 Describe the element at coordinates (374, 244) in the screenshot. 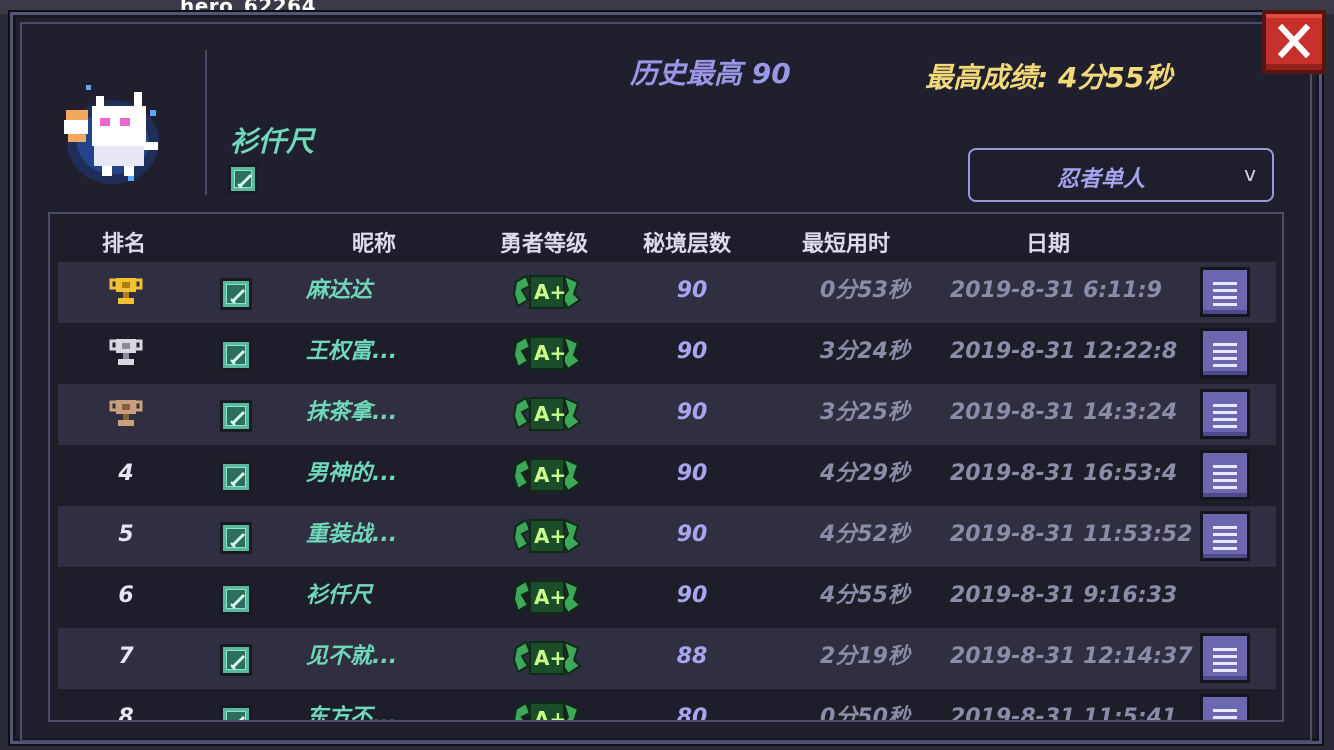

I see `header-nickname: 昵称` at that location.